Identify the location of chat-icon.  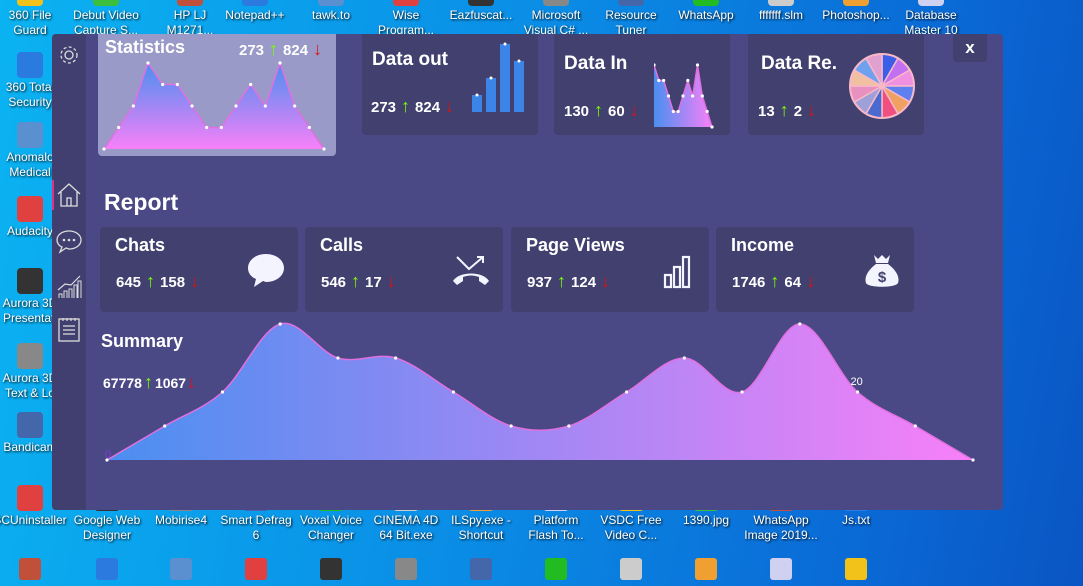
(69, 241).